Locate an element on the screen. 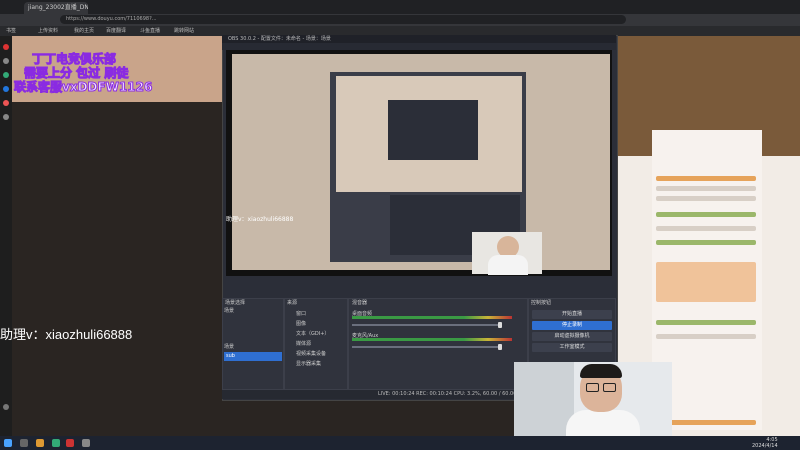  obs-transport is located at coordinates (419, 283).